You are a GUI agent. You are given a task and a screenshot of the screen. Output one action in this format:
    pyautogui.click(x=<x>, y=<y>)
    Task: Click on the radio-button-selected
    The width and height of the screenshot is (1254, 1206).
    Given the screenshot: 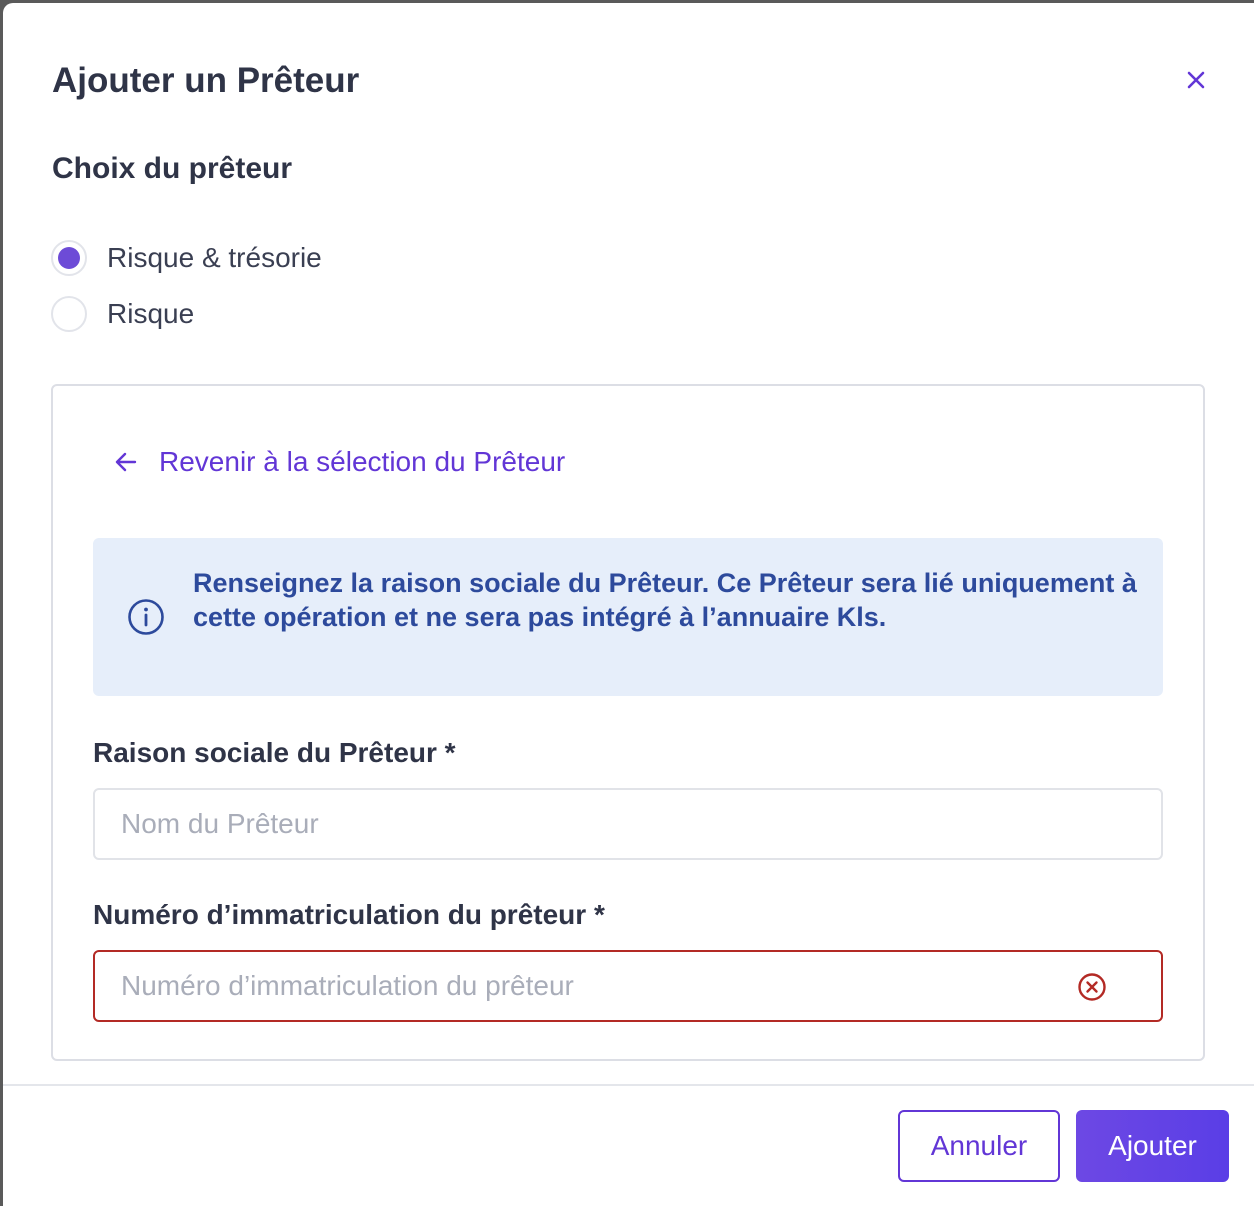 What is the action you would take?
    pyautogui.click(x=69, y=258)
    